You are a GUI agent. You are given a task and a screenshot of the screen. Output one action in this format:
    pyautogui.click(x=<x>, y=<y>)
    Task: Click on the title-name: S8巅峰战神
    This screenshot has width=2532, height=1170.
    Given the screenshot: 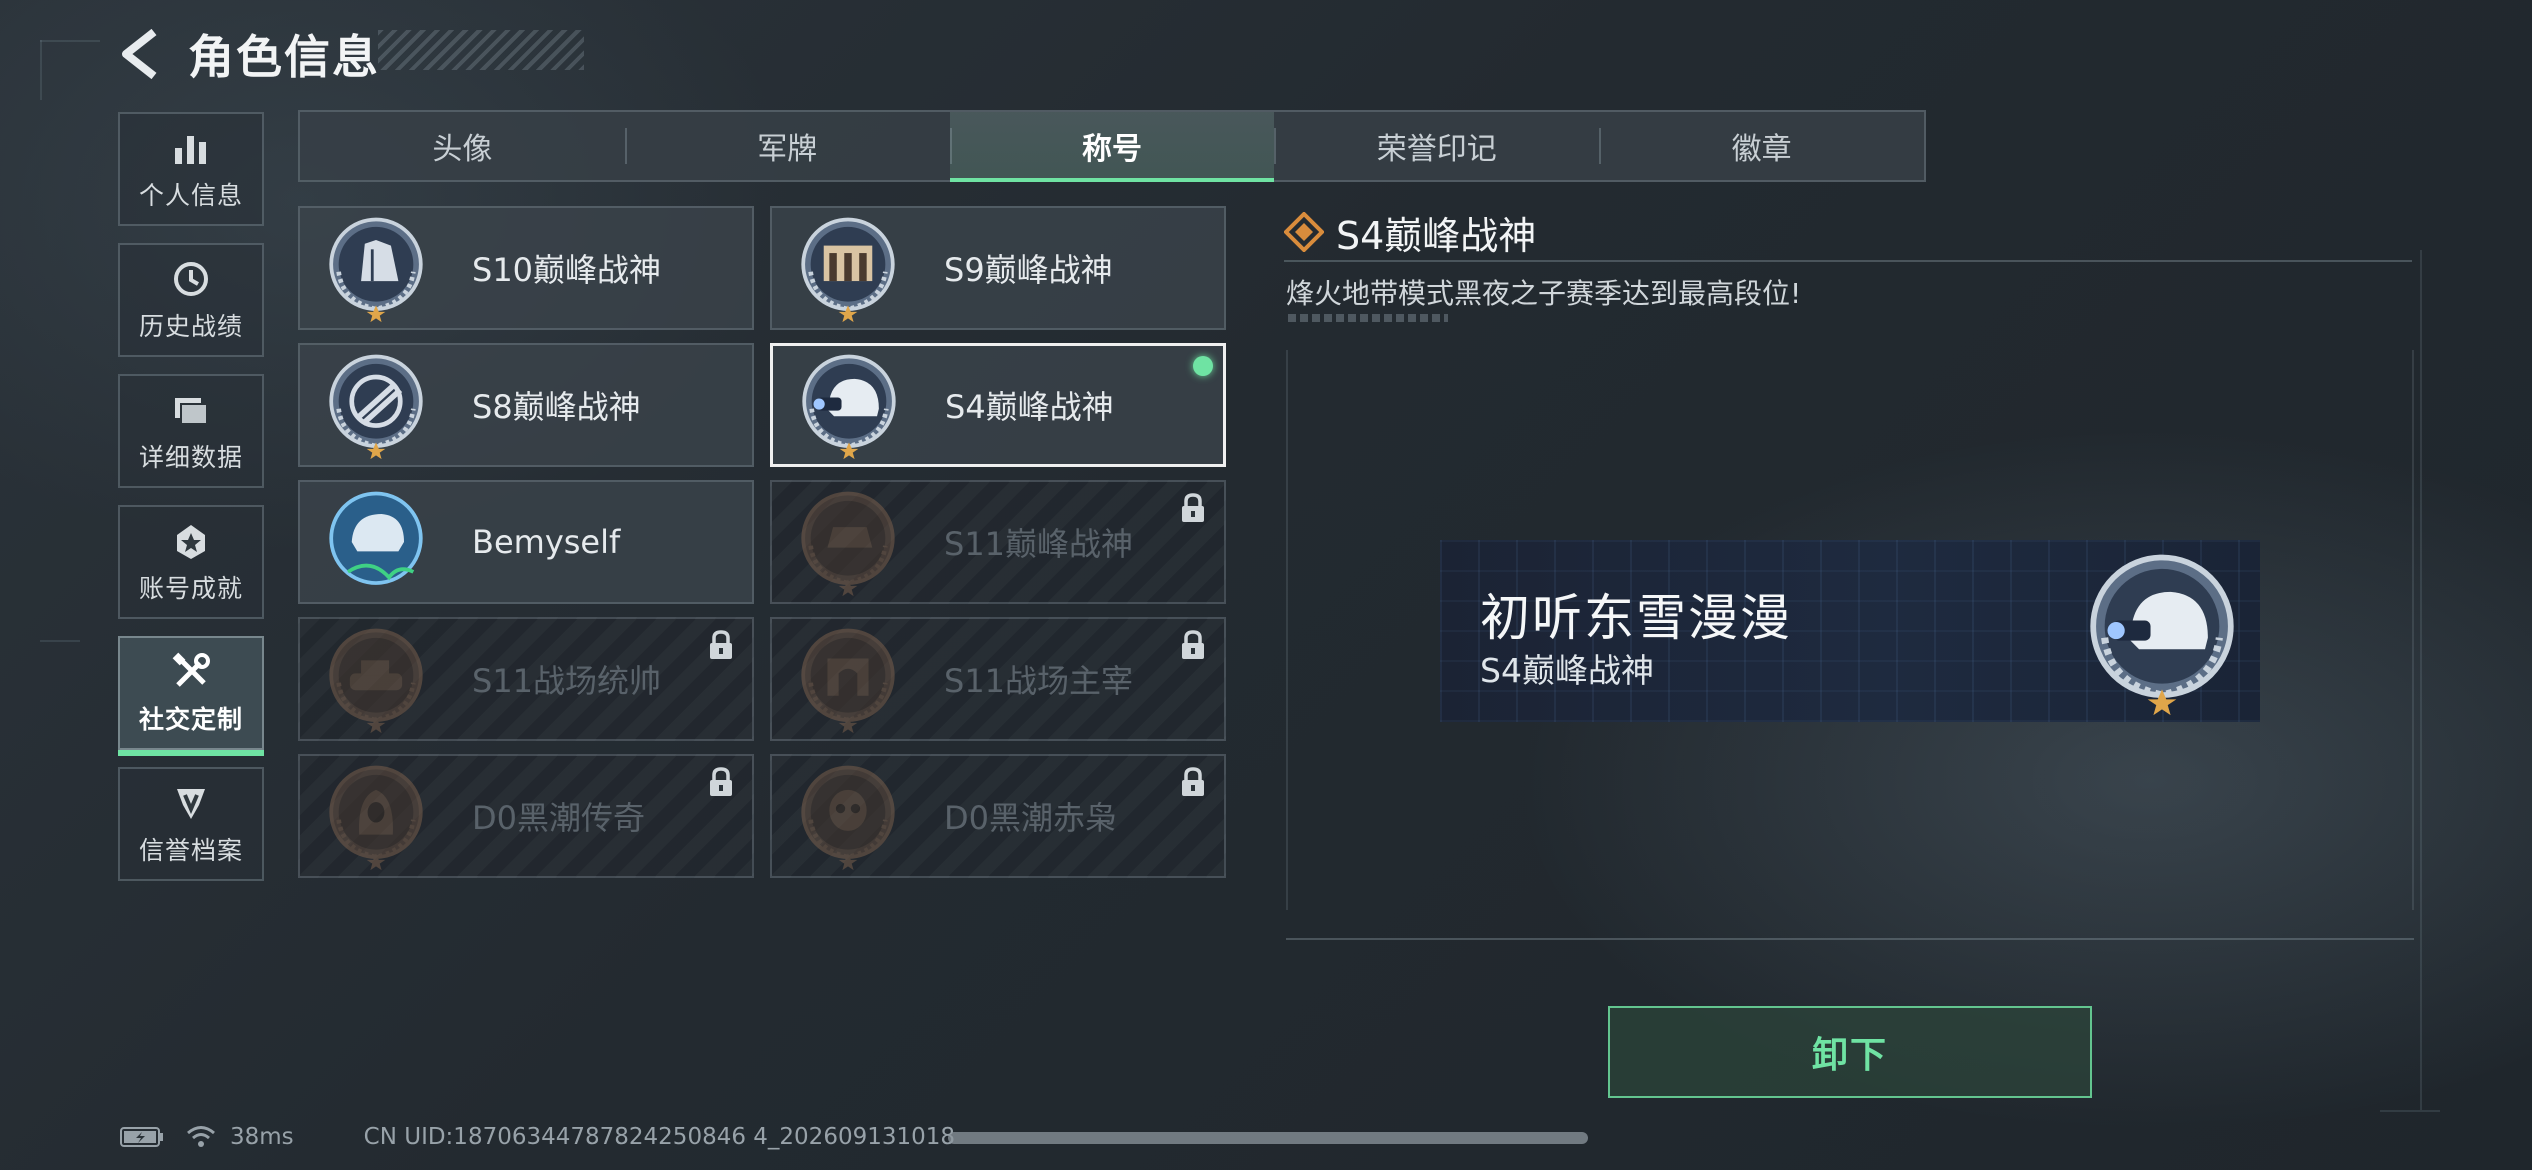 What is the action you would take?
    pyautogui.click(x=556, y=407)
    